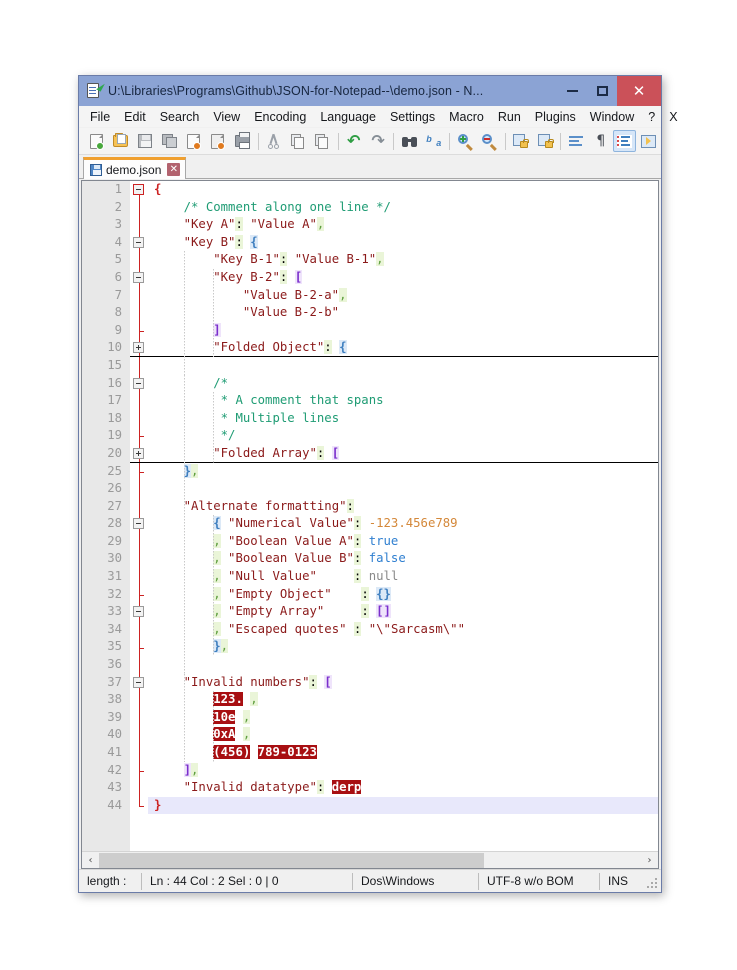 This screenshot has height=970, width=737. I want to click on code-line: , "Escaped quotes" : "\"Sarcasm\"", so click(403, 630).